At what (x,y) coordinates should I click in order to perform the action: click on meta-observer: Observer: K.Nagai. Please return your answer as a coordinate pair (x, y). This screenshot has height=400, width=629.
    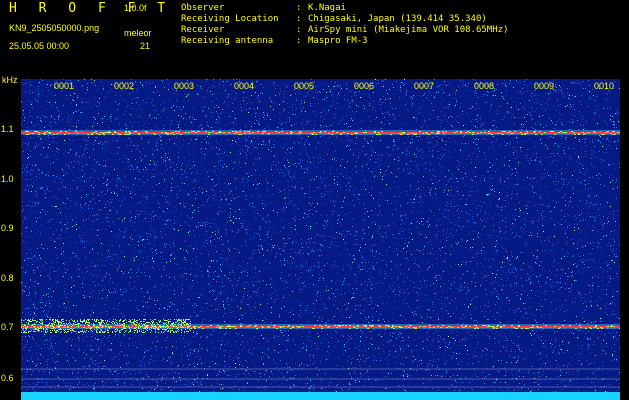
    Looking at the image, I should click on (263, 8).